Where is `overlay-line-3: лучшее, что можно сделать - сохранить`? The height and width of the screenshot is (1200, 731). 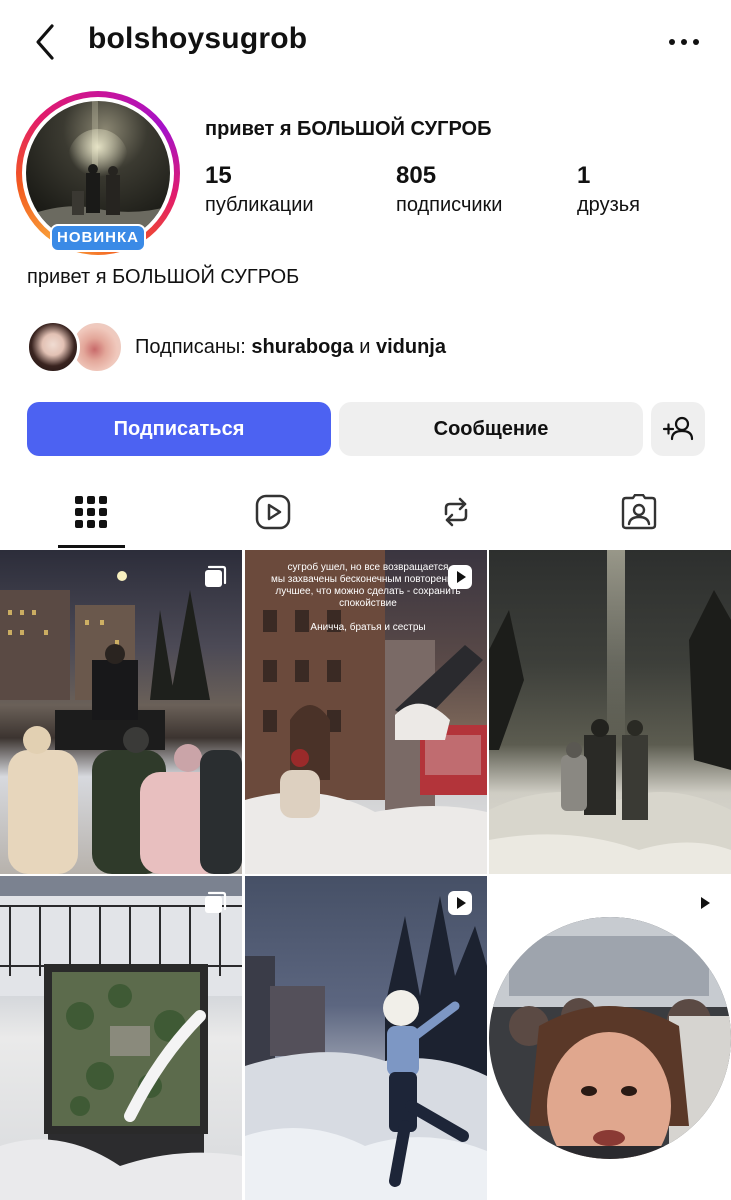 overlay-line-3: лучшее, что можно сделать - сохранить is located at coordinates (368, 591).